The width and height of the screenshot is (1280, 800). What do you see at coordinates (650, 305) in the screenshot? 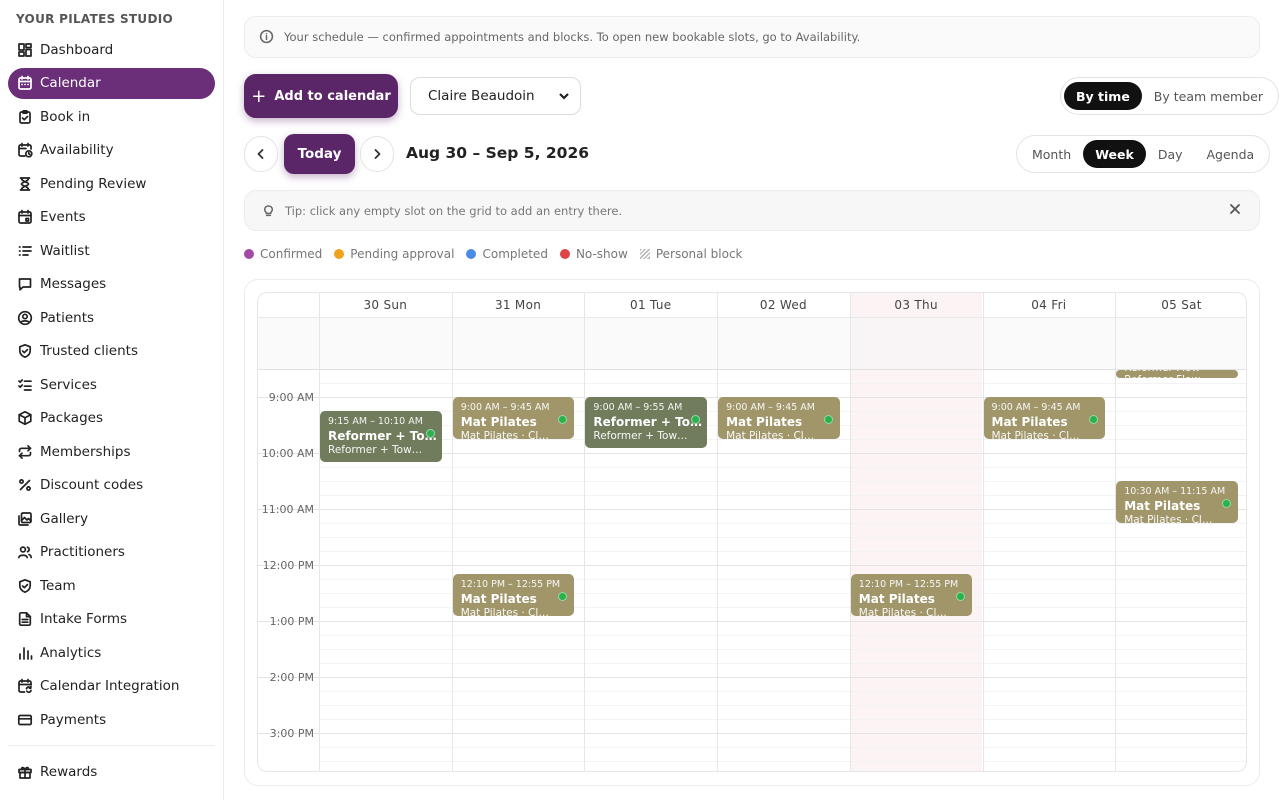
I see `day-header-01-tue: 01 Tue` at bounding box center [650, 305].